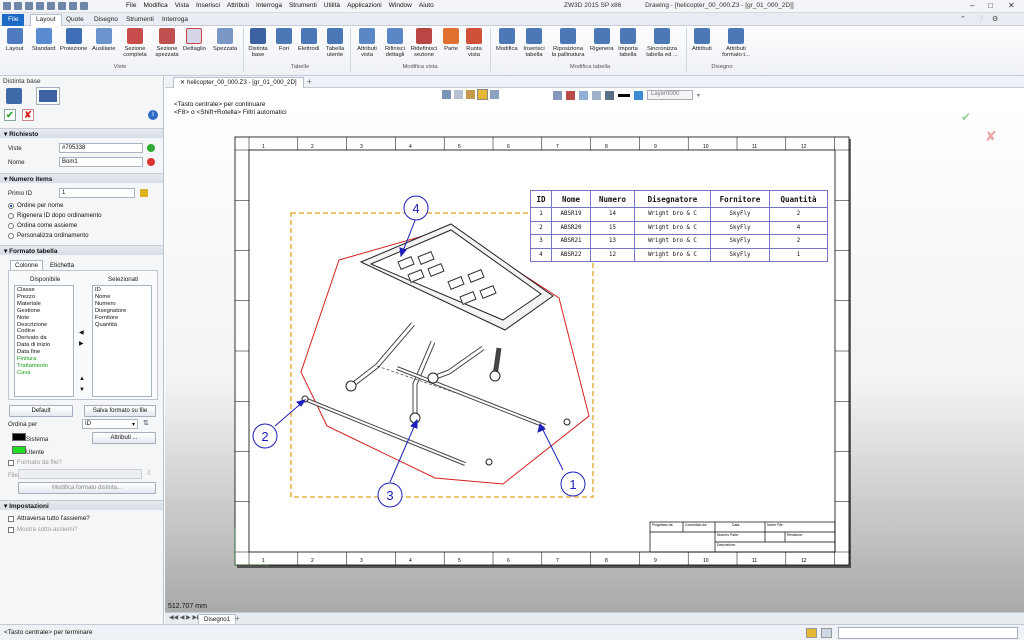 The height and width of the screenshot is (640, 1024). What do you see at coordinates (146, 423) in the screenshot?
I see `sort-icon: ⇅` at bounding box center [146, 423].